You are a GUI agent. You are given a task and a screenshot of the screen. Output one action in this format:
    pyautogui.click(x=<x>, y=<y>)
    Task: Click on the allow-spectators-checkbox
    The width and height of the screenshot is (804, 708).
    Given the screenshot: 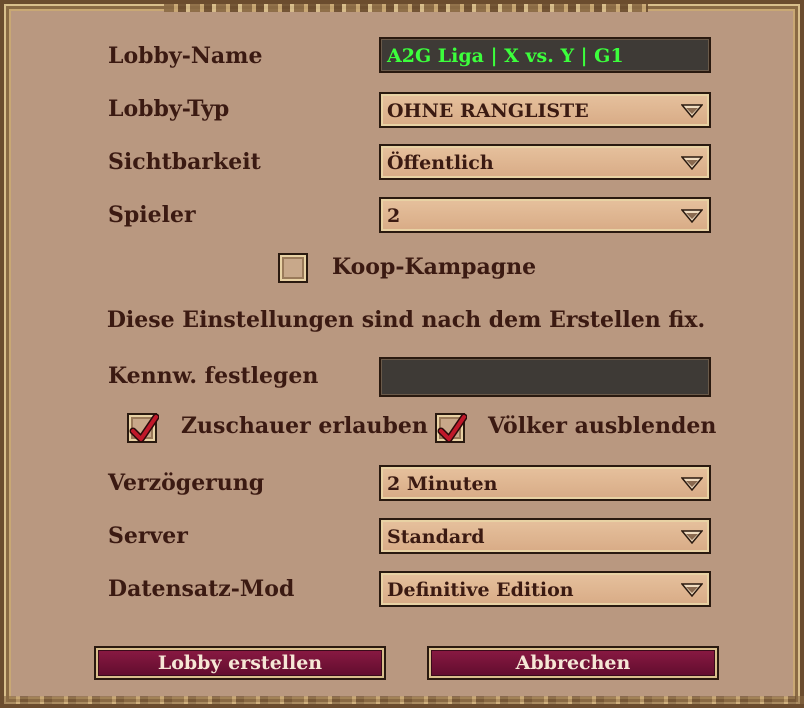 What is the action you would take?
    pyautogui.click(x=143, y=428)
    